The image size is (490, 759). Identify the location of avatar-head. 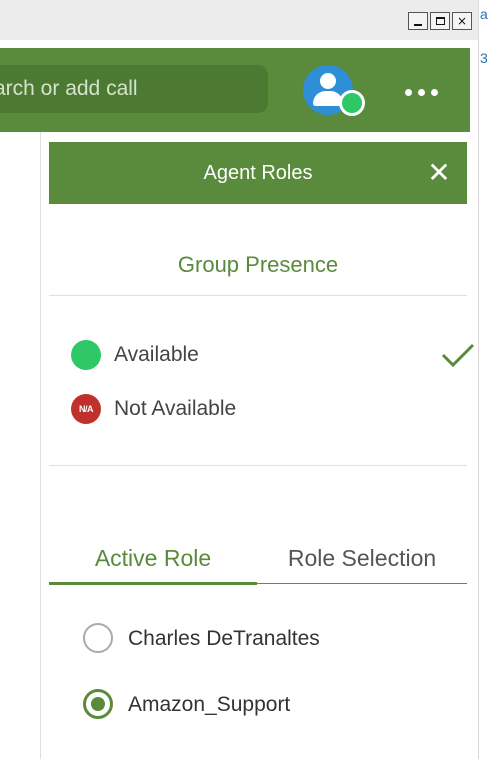
(328, 81).